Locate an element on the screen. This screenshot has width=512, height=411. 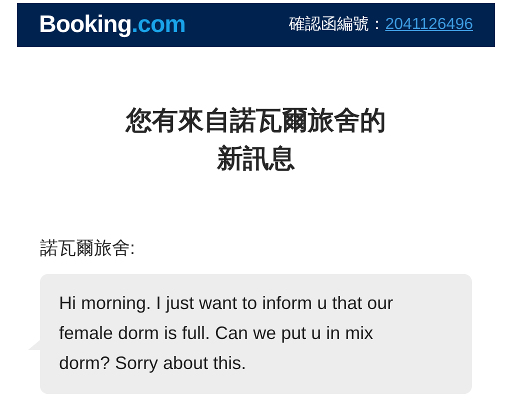
message-title: 您有來自諾瓦爾旅舍的新訊息 is located at coordinates (255, 139).